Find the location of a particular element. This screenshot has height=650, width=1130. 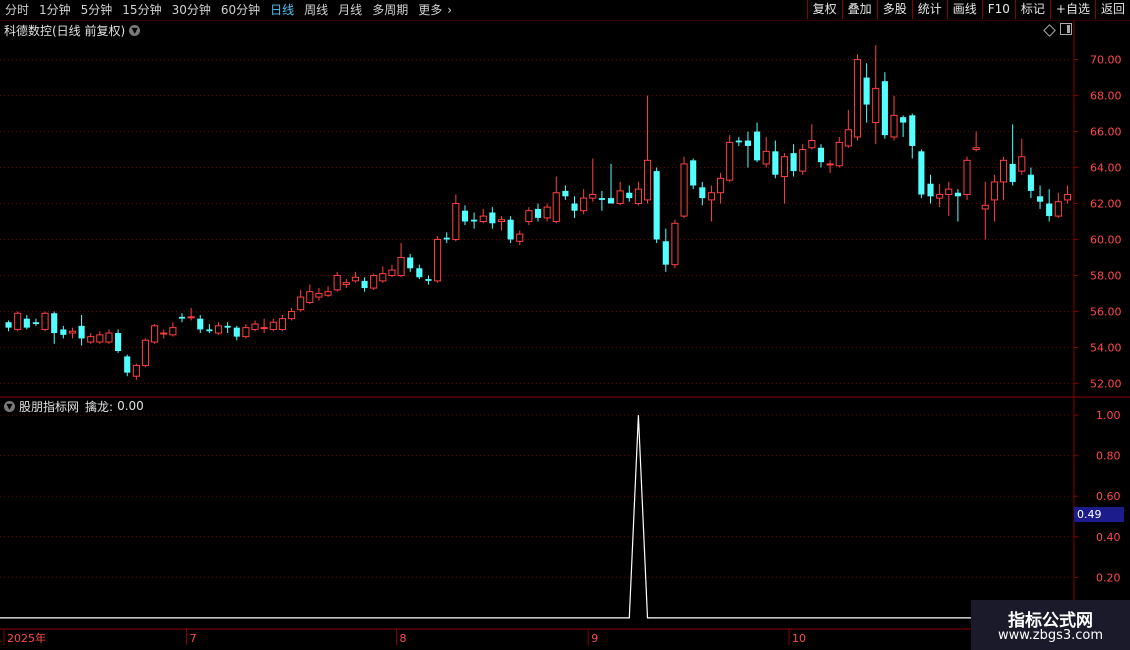

indicator-title-row: ▼ 股朋指标网 擒龙: 0.00 is located at coordinates (74, 406).